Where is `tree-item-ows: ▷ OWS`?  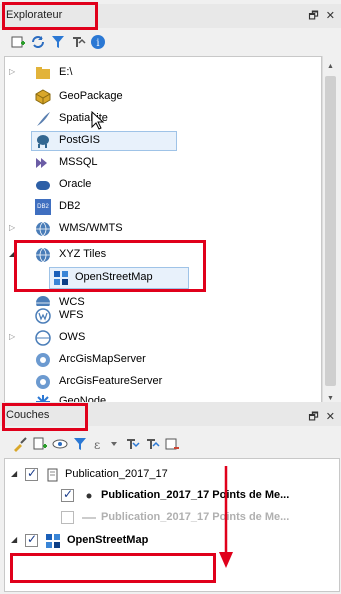
tree-item-ows: ▷ OWS is located at coordinates (163, 338).